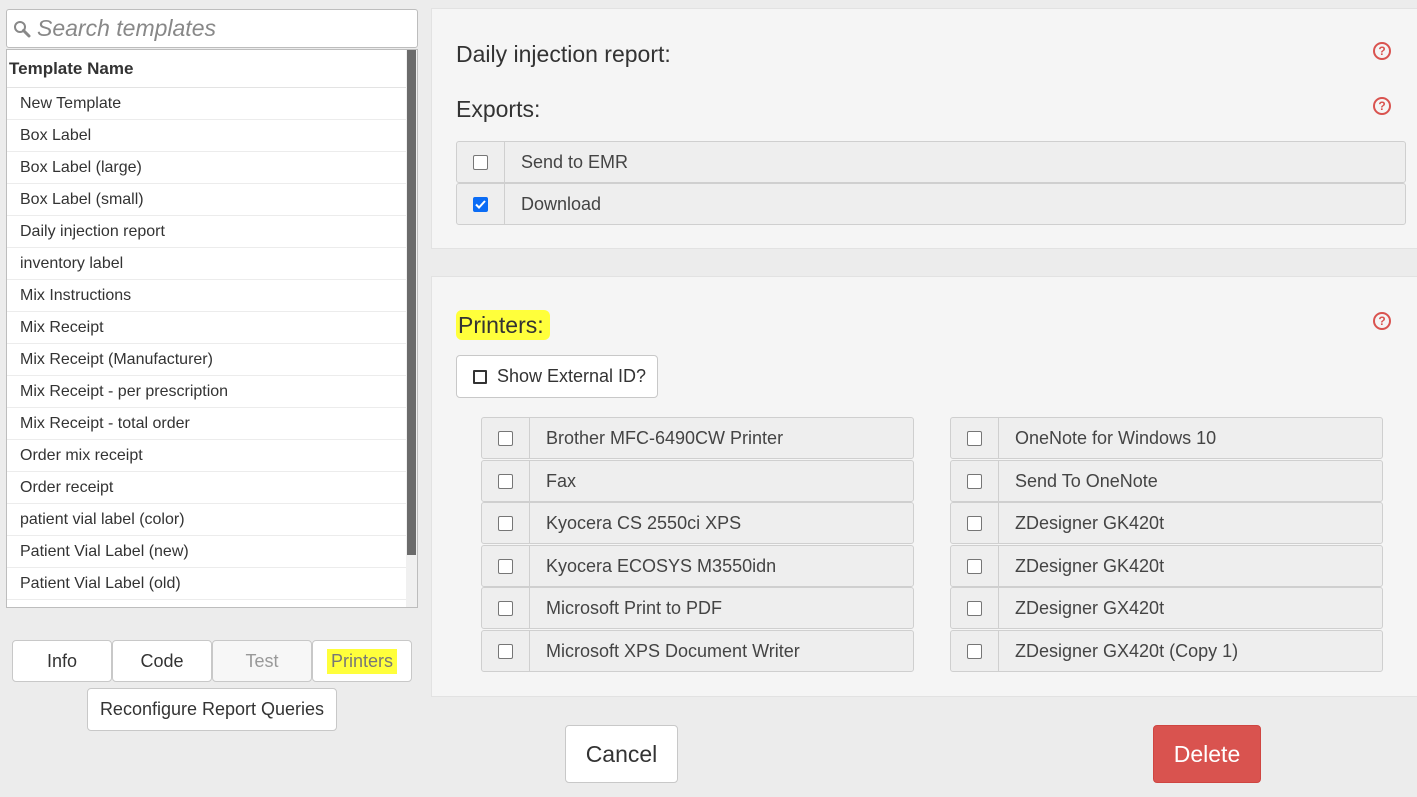 The width and height of the screenshot is (1417, 797). I want to click on show-external-id-label: Show External ID?, so click(572, 376).